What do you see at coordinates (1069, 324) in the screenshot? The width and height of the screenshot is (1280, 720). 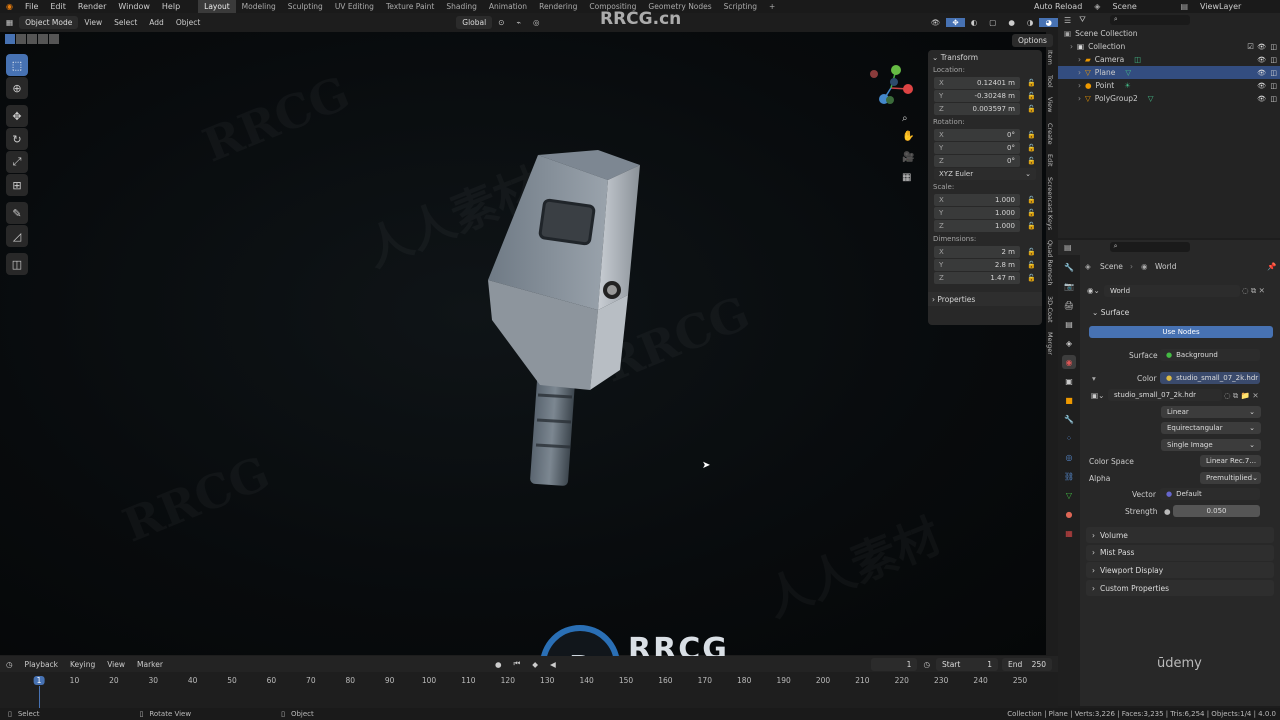 I see `view-layer-tab-icon: ▤` at bounding box center [1069, 324].